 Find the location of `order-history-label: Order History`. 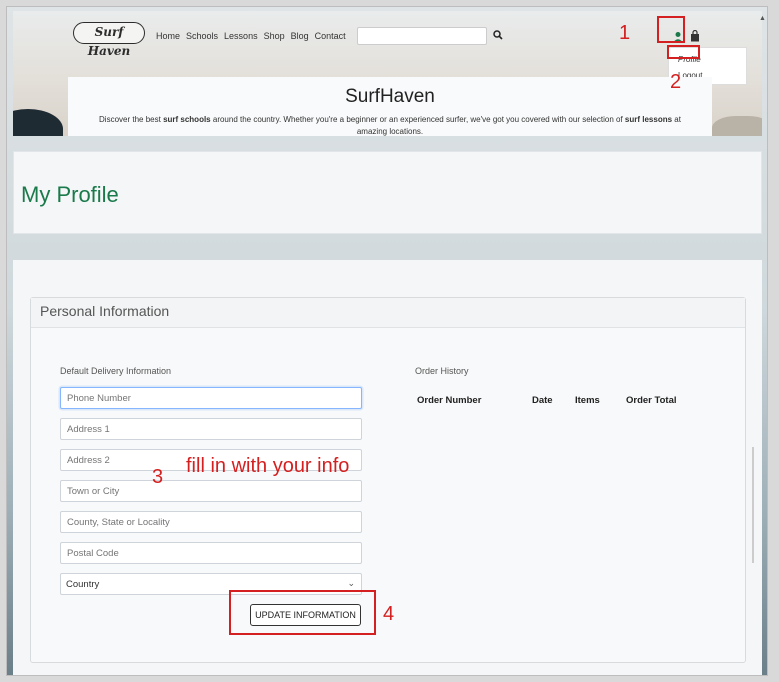

order-history-label: Order History is located at coordinates (442, 371).